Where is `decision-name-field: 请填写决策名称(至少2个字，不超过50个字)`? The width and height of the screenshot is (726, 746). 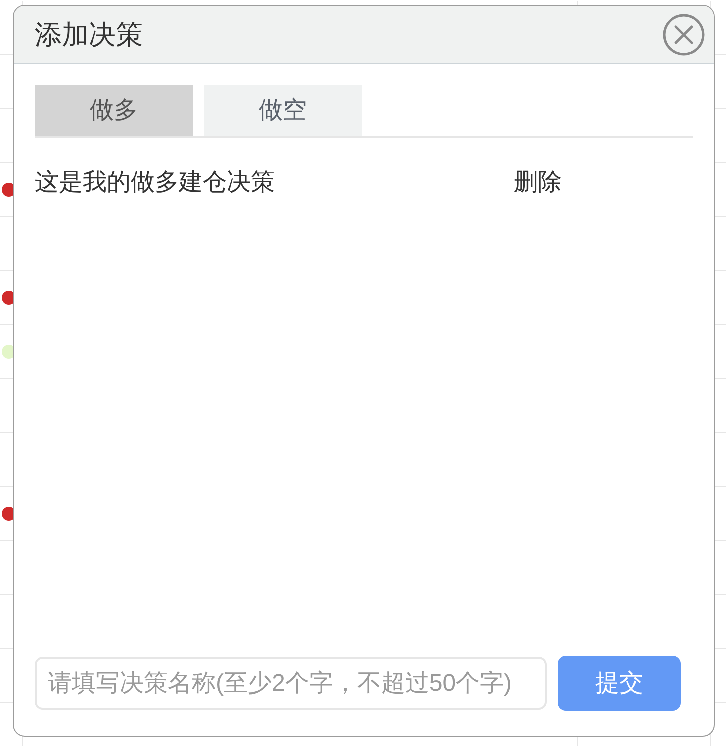 decision-name-field: 请填写决策名称(至少2个字，不超过50个字) is located at coordinates (291, 683).